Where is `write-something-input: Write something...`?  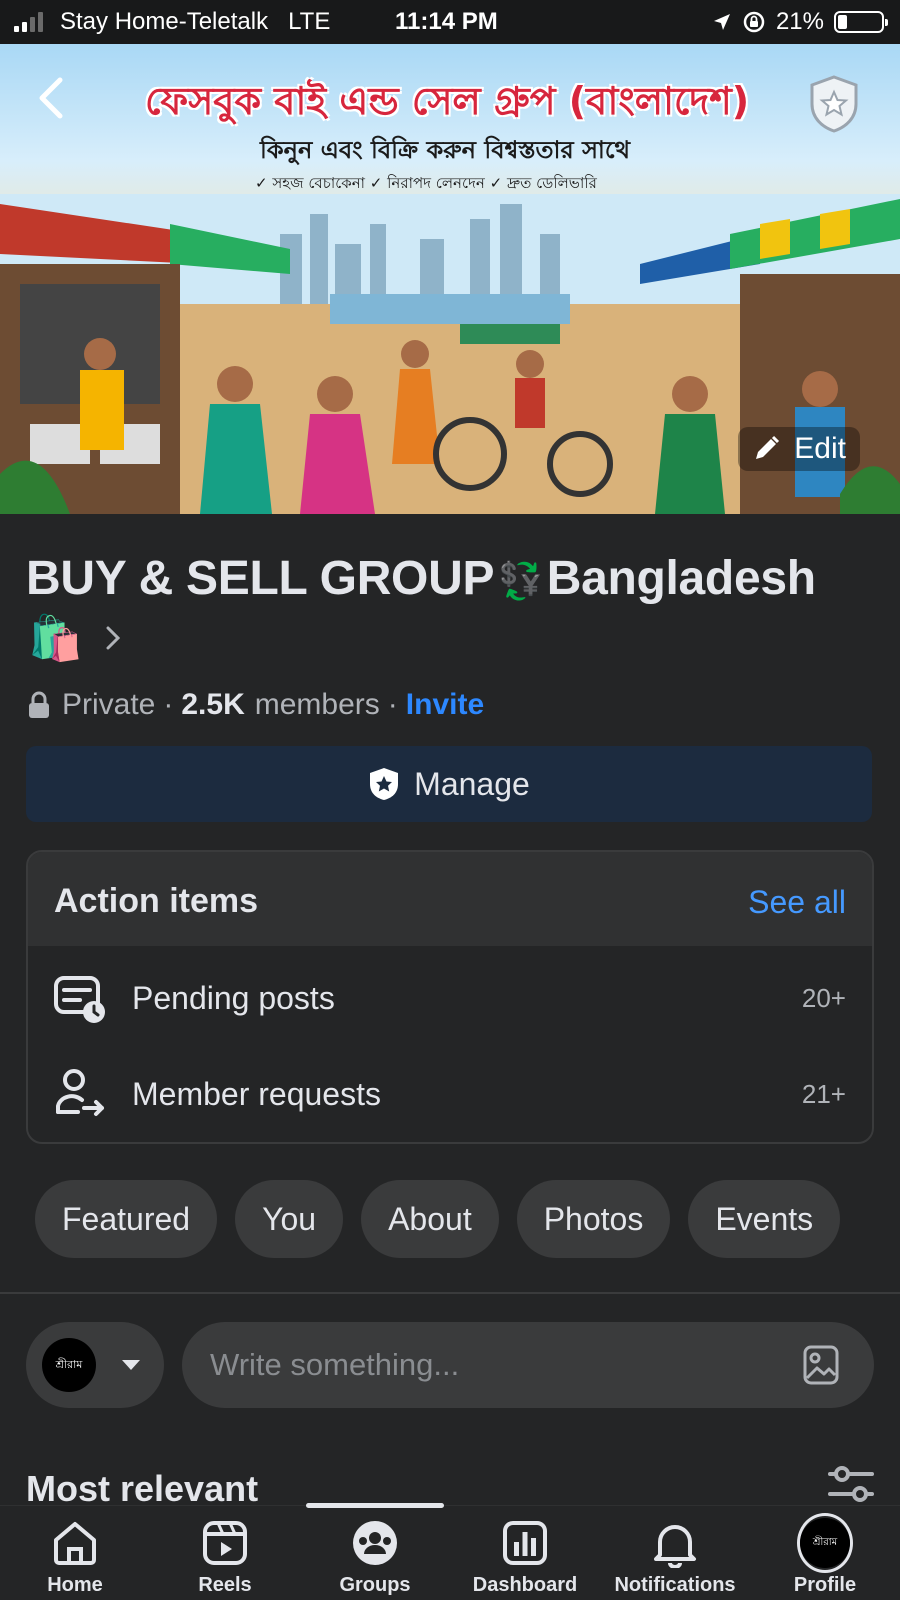
write-something-input: Write something... is located at coordinates (528, 1365).